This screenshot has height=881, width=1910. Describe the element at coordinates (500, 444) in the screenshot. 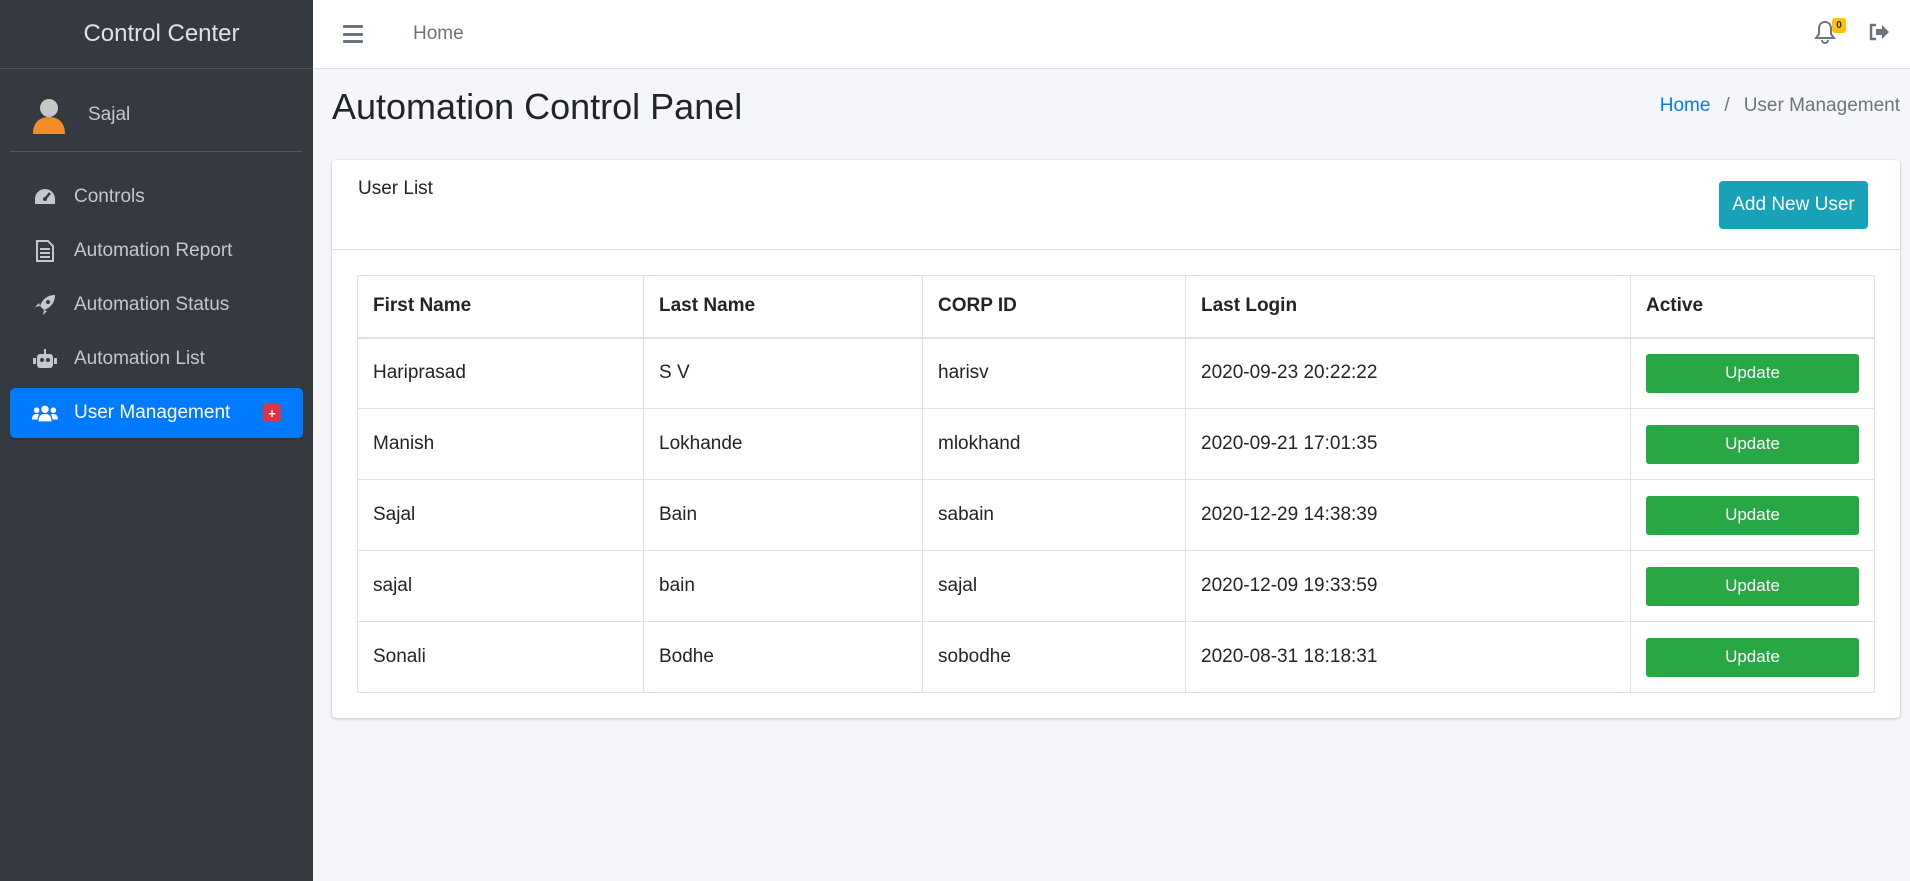

I see `cell-first-name: Manish` at that location.